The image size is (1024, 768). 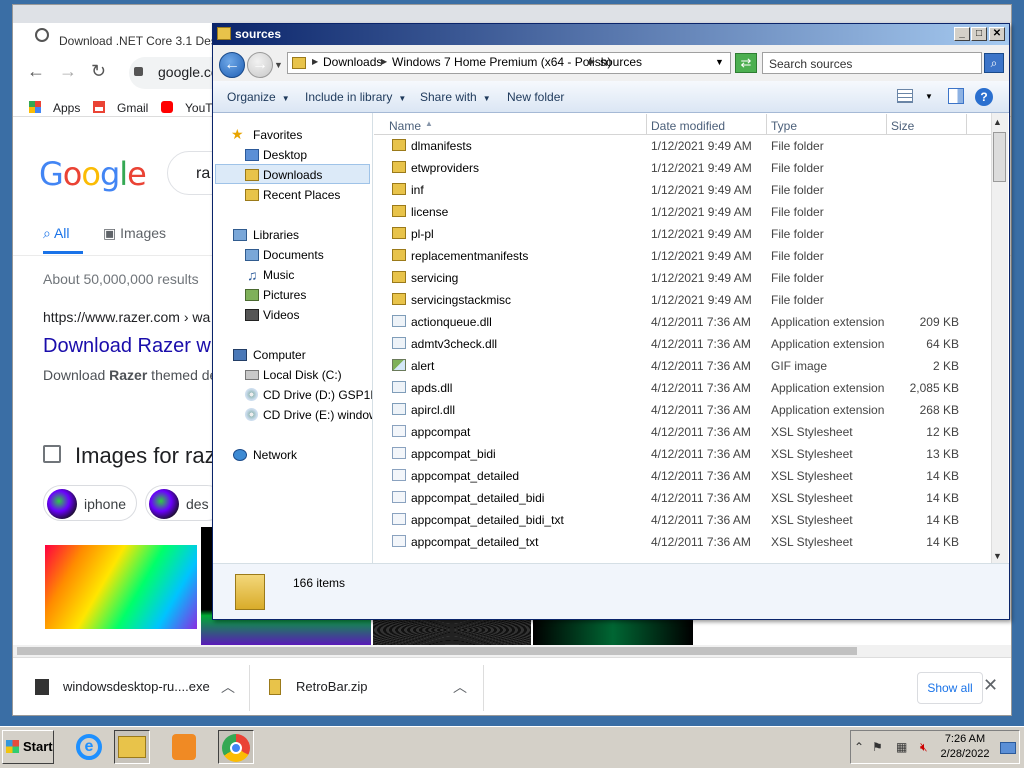 I want to click on file-row: etwproviders 1/12/2021 9:49 AM File folder, so click(x=682, y=168).